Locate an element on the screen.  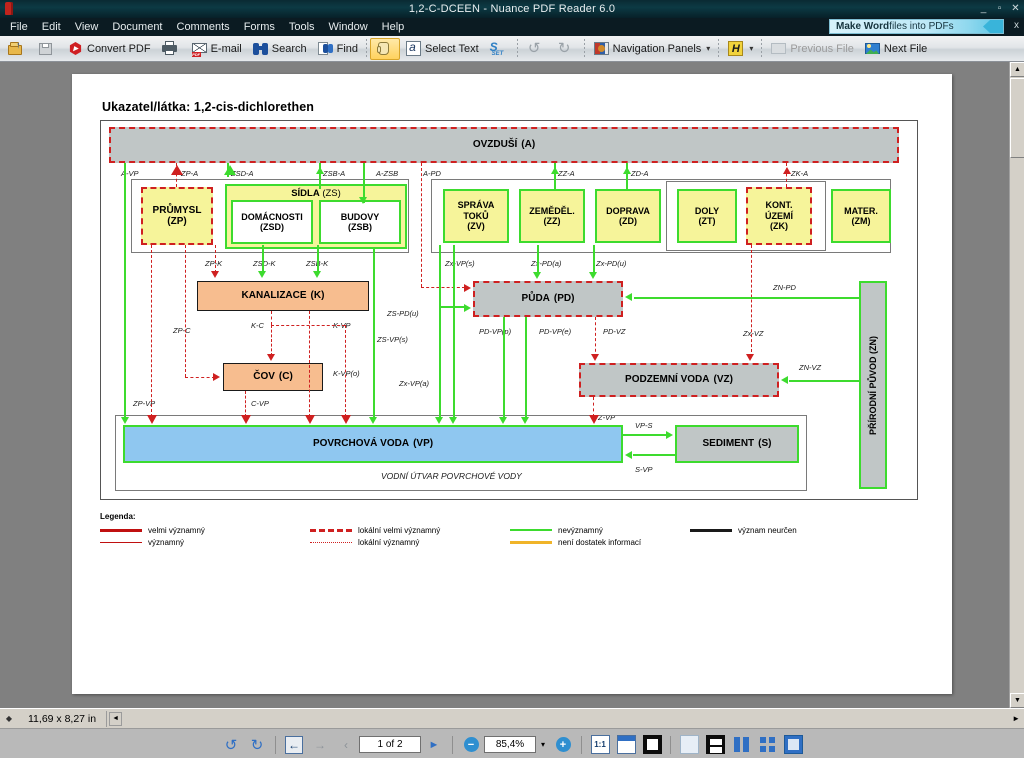
page-size-label: 11,69 x 8,27 in is located at coordinates (62, 718).